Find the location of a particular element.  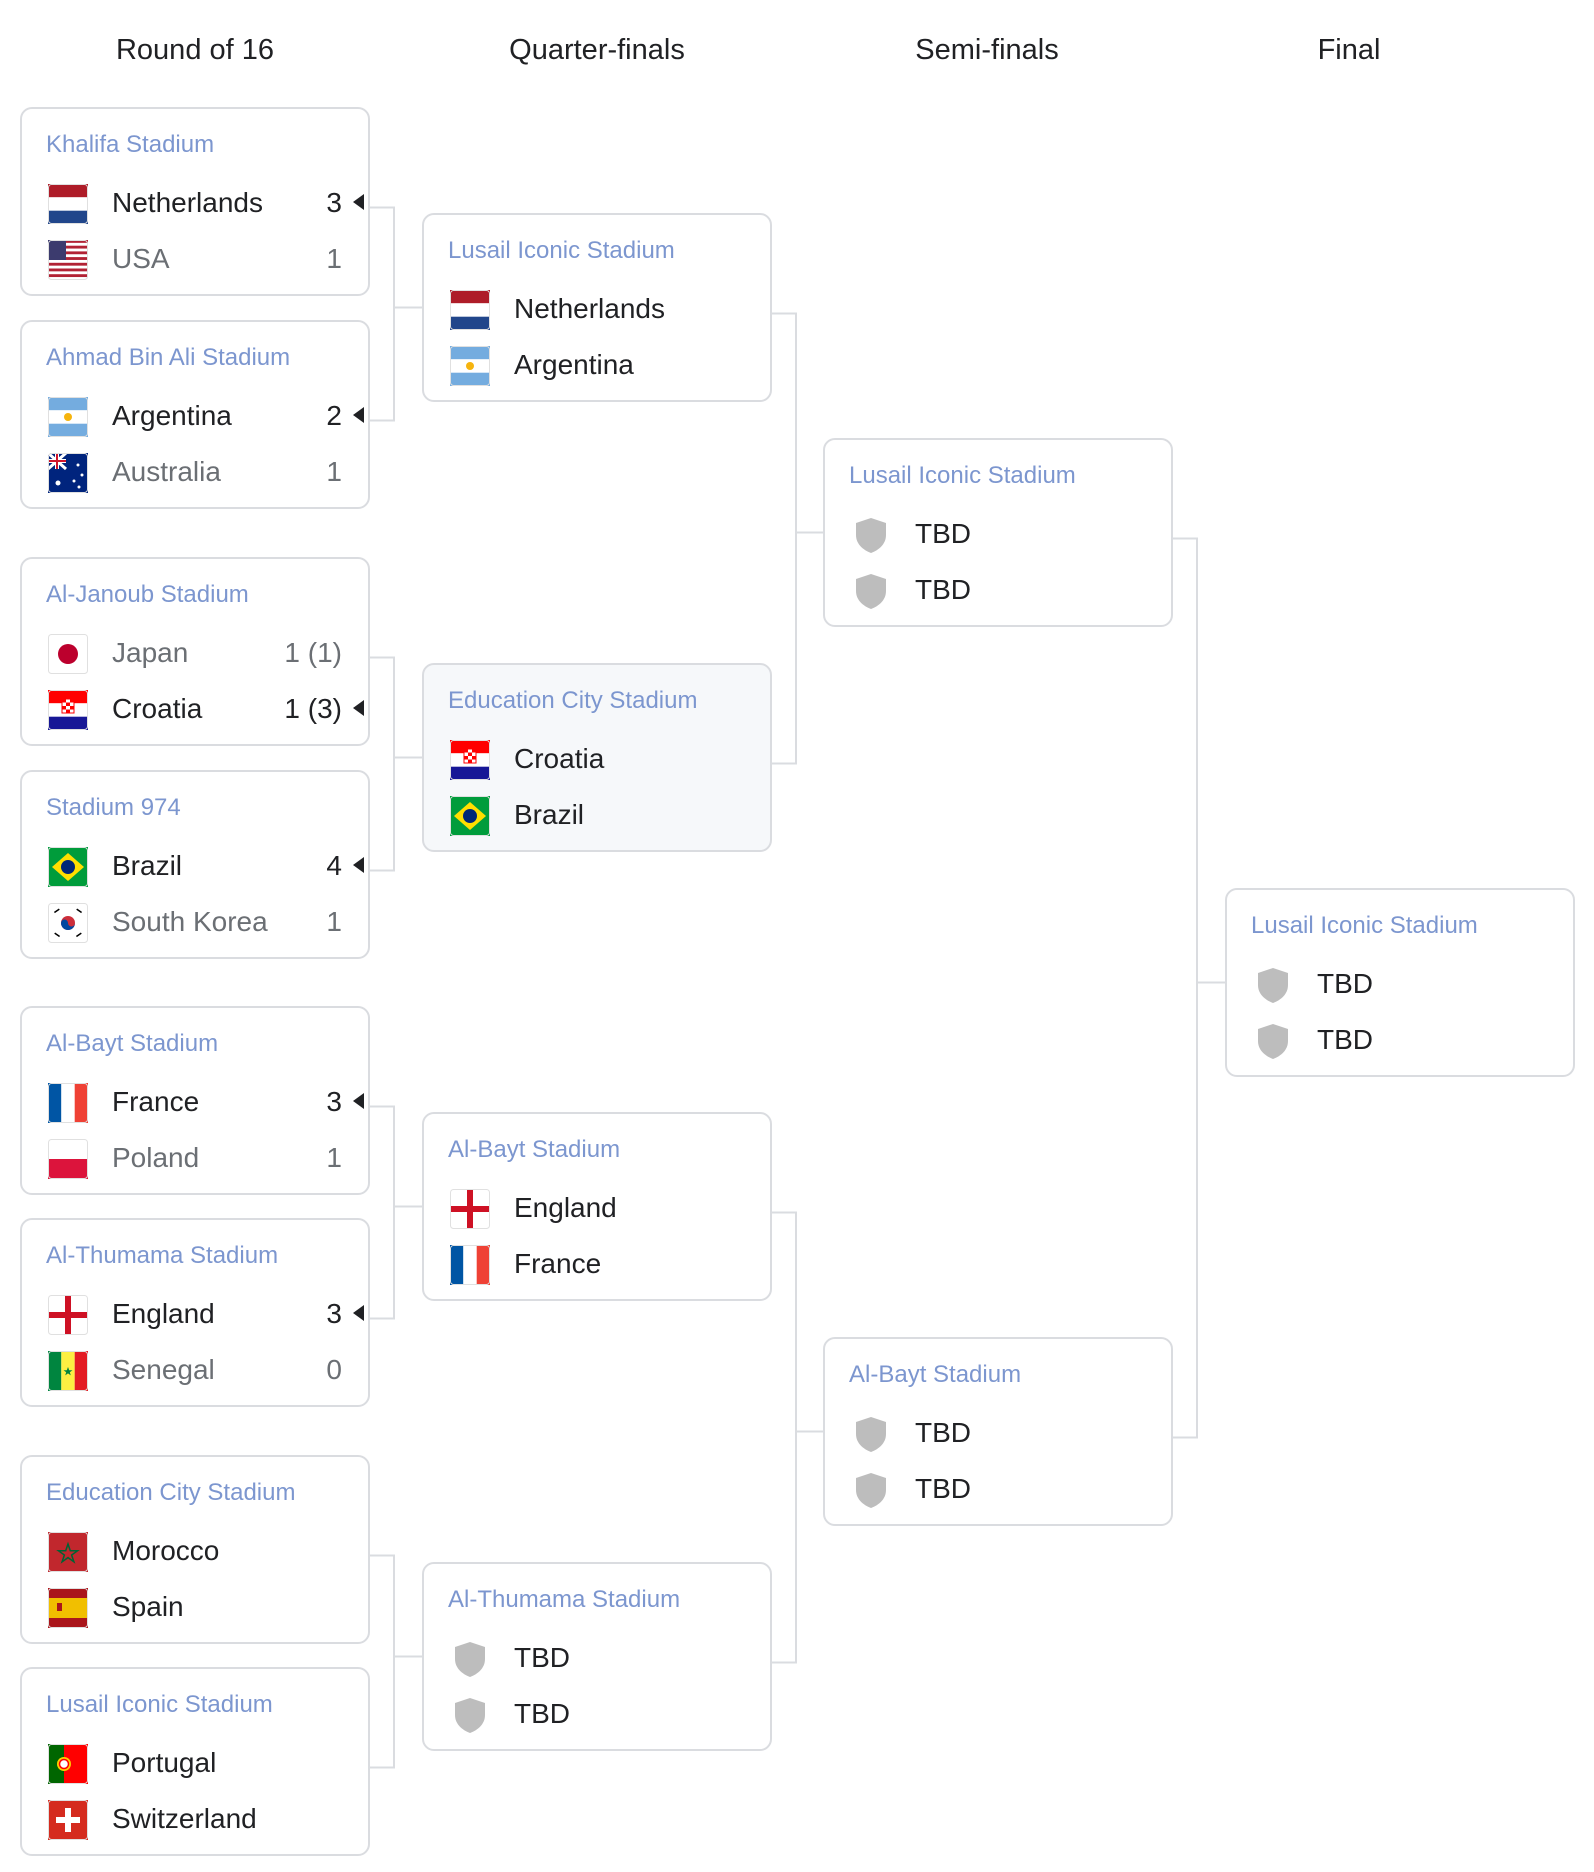

senegal-flag-icon is located at coordinates (68, 1371).